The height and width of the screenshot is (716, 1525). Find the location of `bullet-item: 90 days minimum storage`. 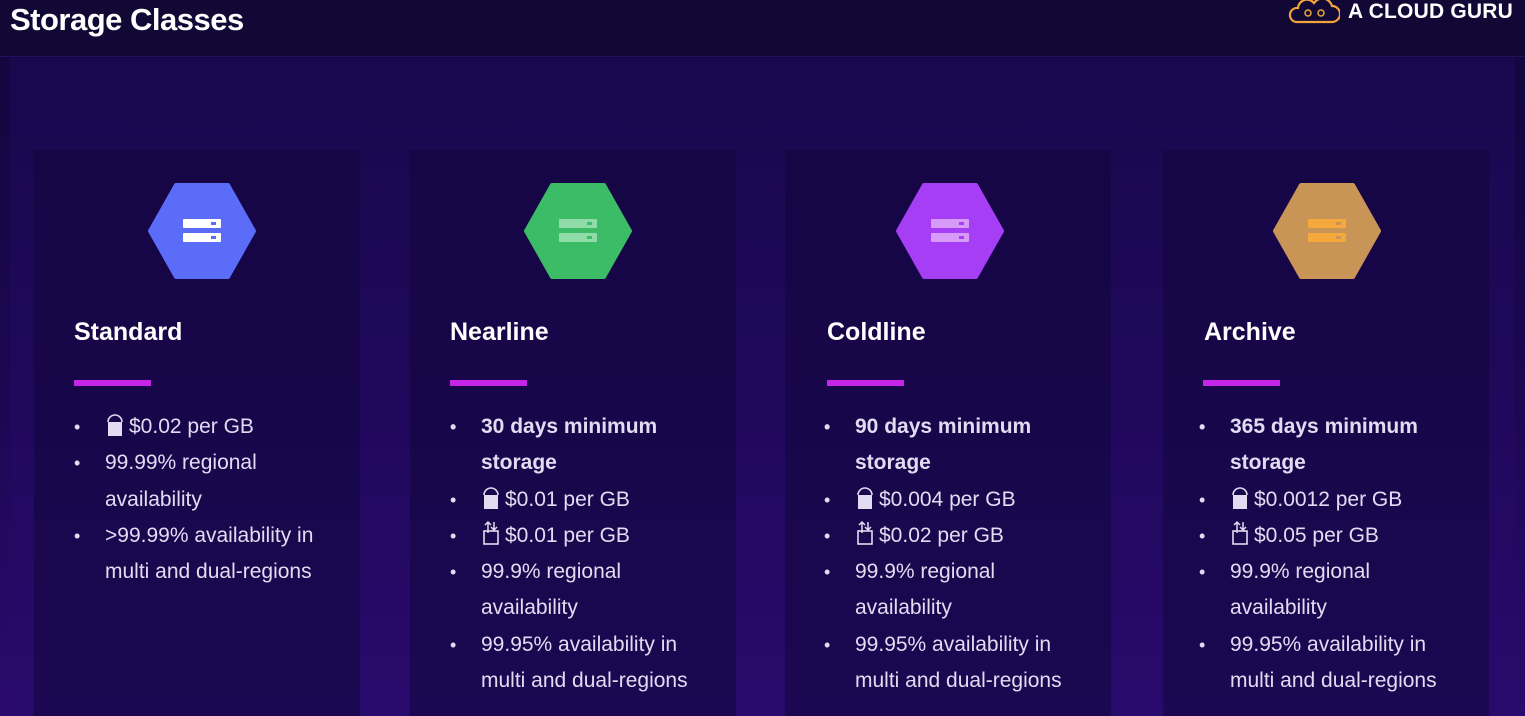

bullet-item: 90 days minimum storage is located at coordinates (959, 445).